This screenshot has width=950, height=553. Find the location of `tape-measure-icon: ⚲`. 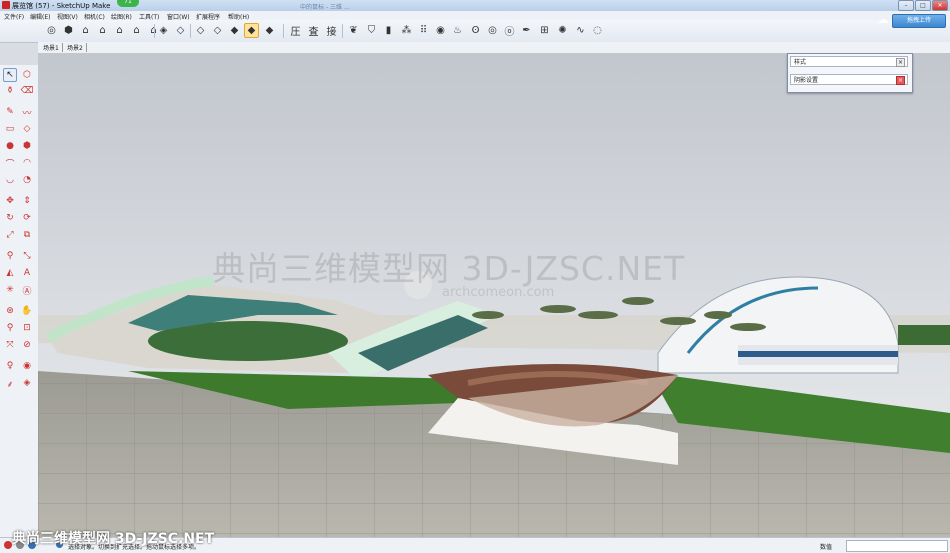

tape-measure-icon: ⚲ is located at coordinates (10, 256).